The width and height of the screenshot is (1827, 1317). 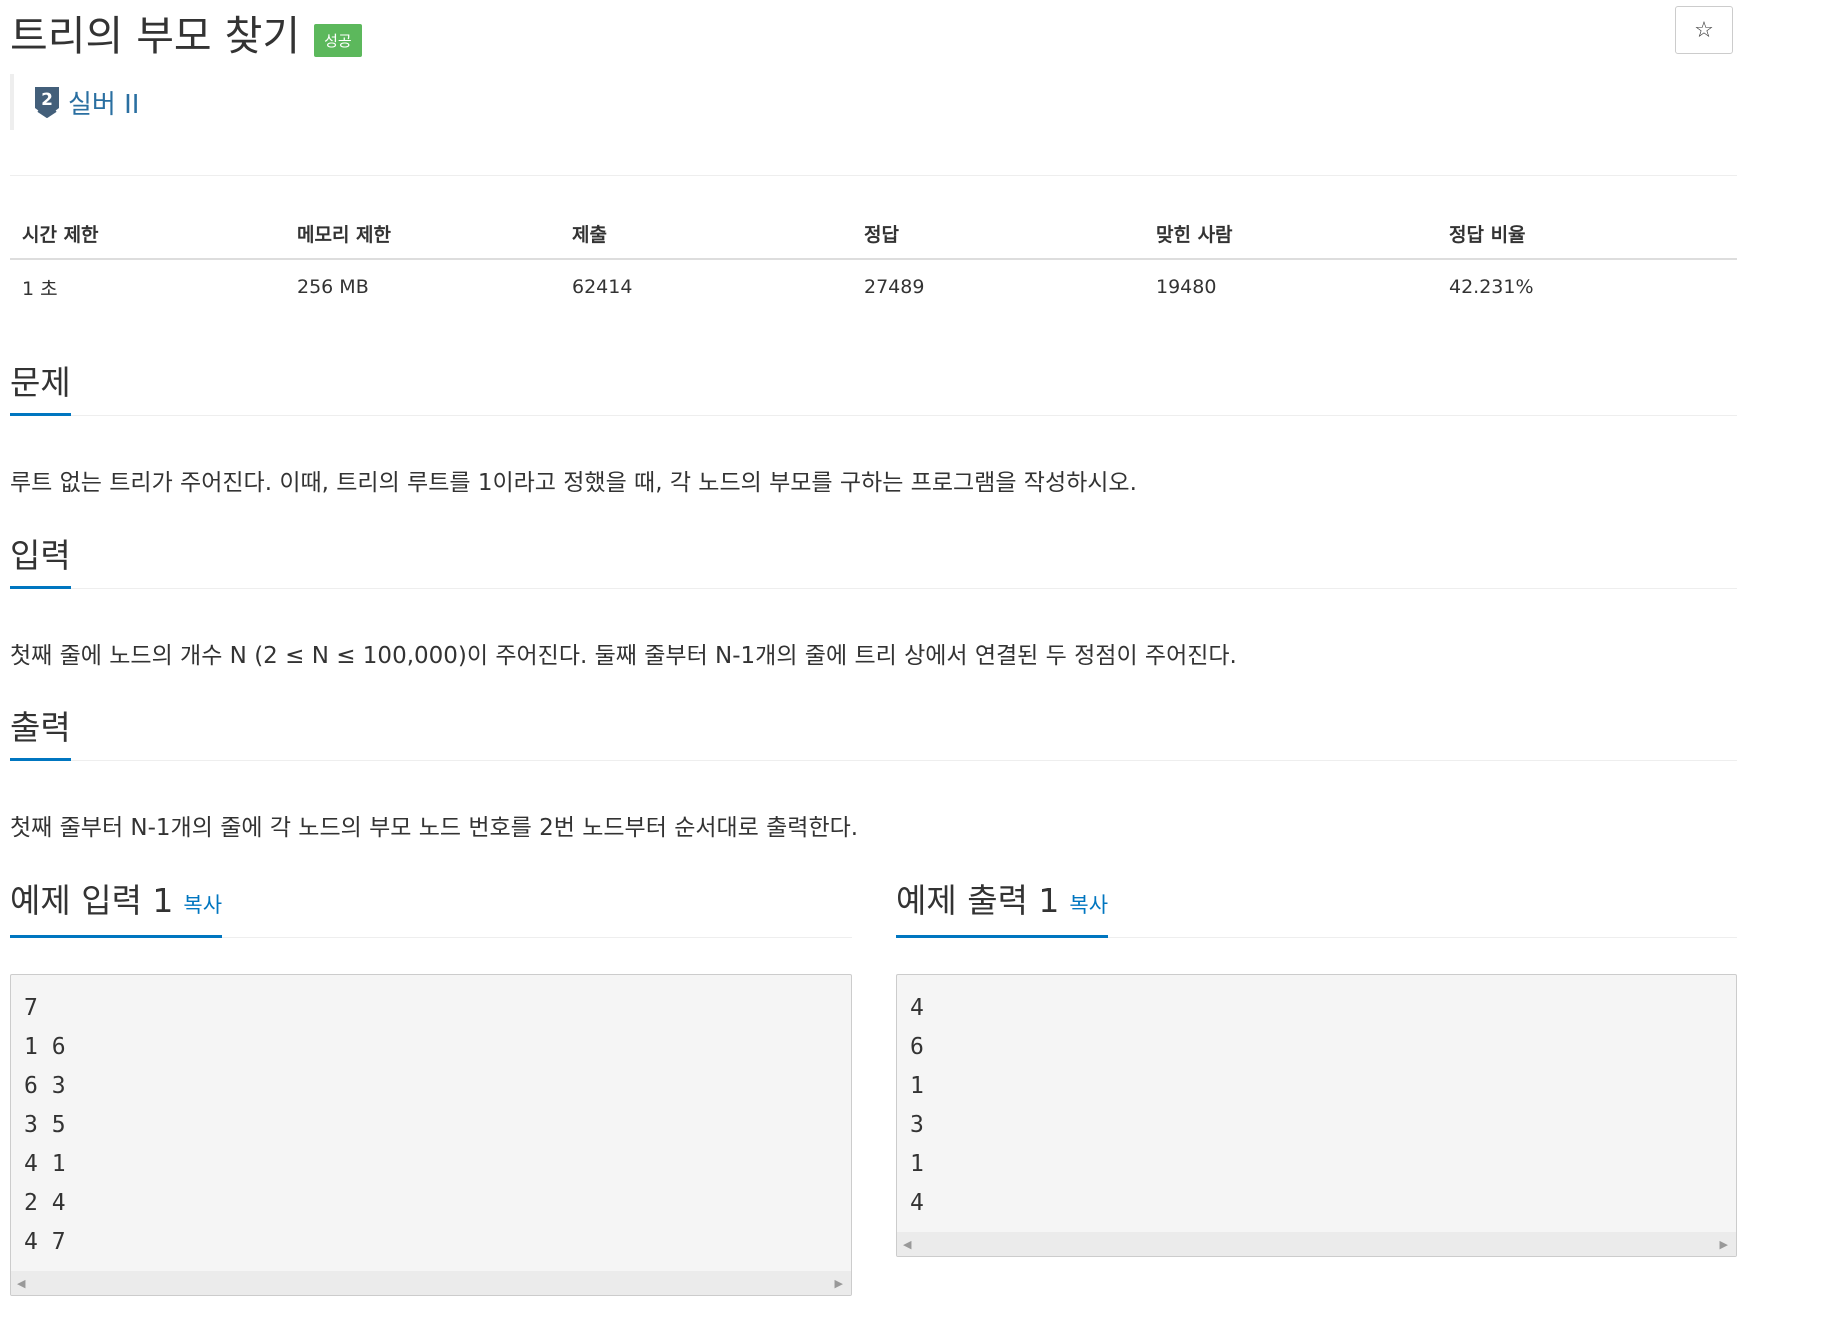 What do you see at coordinates (1316, 1115) in the screenshot?
I see `sample-output-box: 4 6 1 3 1 4 ◀ ▶` at bounding box center [1316, 1115].